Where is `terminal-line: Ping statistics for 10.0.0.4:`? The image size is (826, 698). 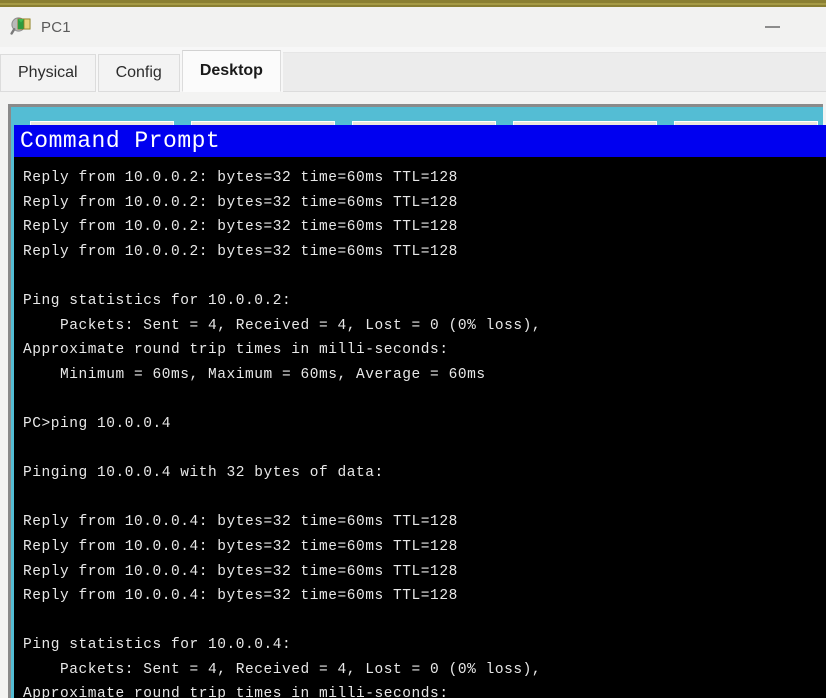 terminal-line: Ping statistics for 10.0.0.4: is located at coordinates (157, 645).